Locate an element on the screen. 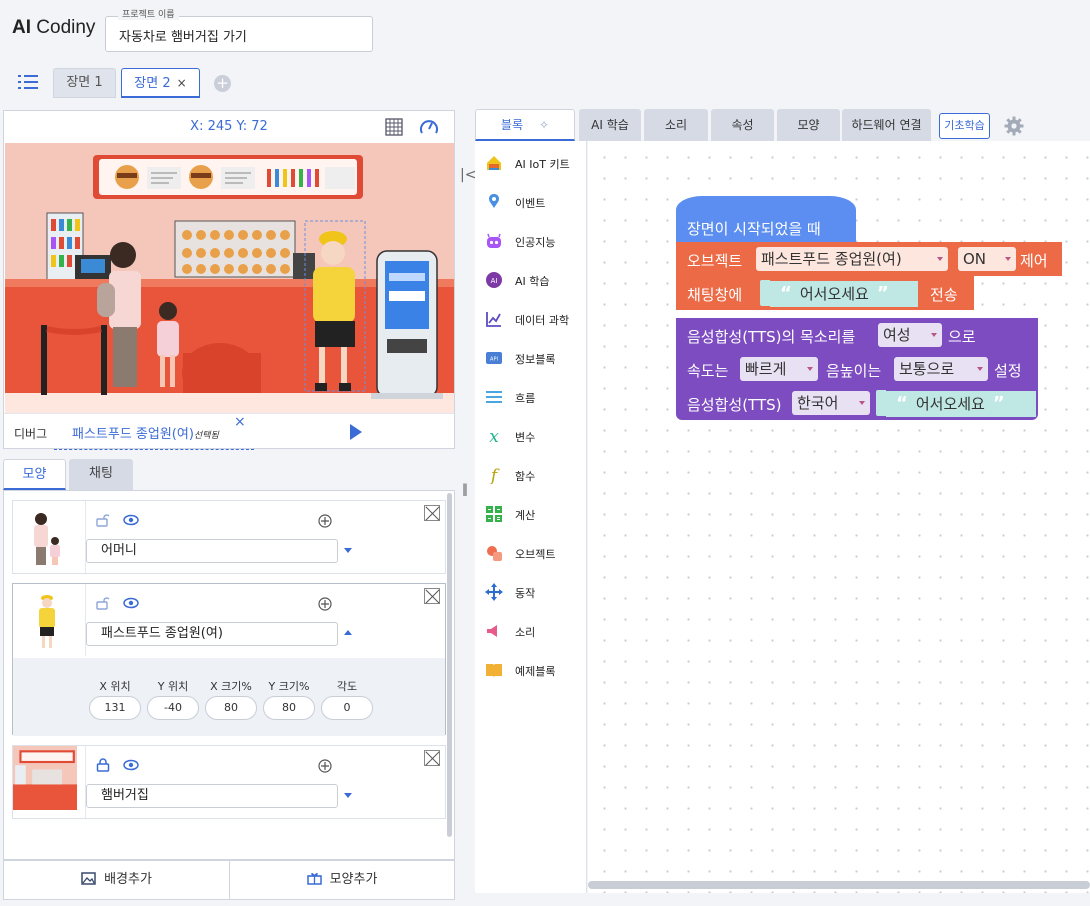 This screenshot has height=906, width=1090. collapse-chevron-up-icon is located at coordinates (348, 632).